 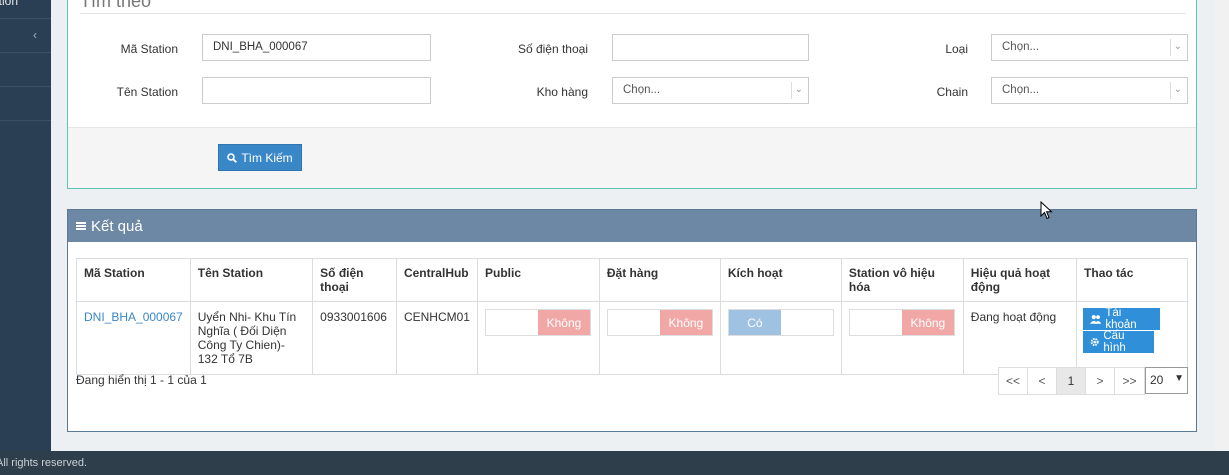 What do you see at coordinates (1020, 338) in the screenshot?
I see `hieu-qua-cell: Đang hoạt động` at bounding box center [1020, 338].